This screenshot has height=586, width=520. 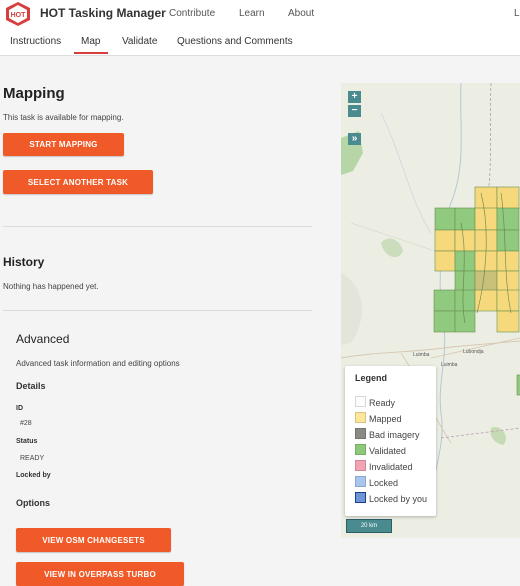 I want to click on legend-item-ready: Ready, so click(x=375, y=402).